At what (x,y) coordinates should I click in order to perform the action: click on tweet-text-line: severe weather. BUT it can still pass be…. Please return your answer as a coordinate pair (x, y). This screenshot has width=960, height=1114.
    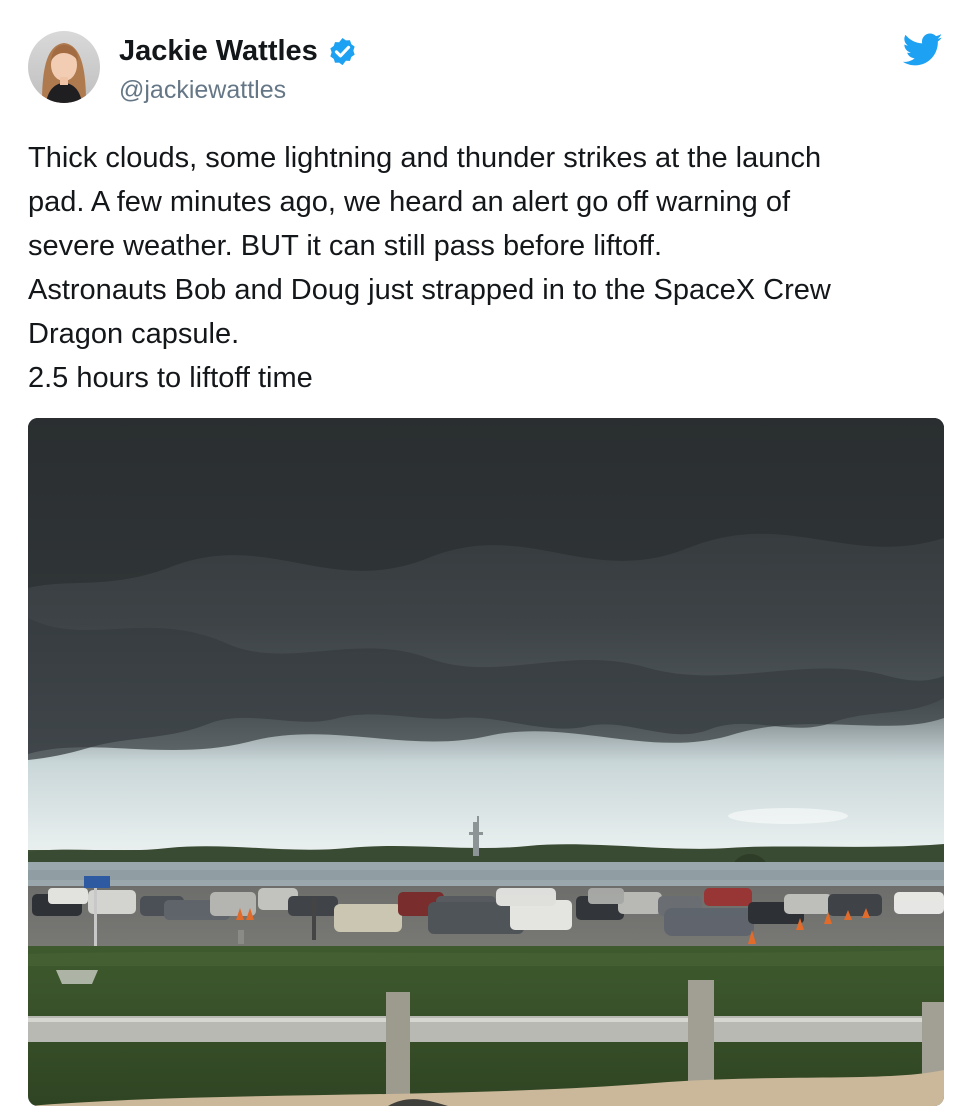
    Looking at the image, I should click on (345, 246).